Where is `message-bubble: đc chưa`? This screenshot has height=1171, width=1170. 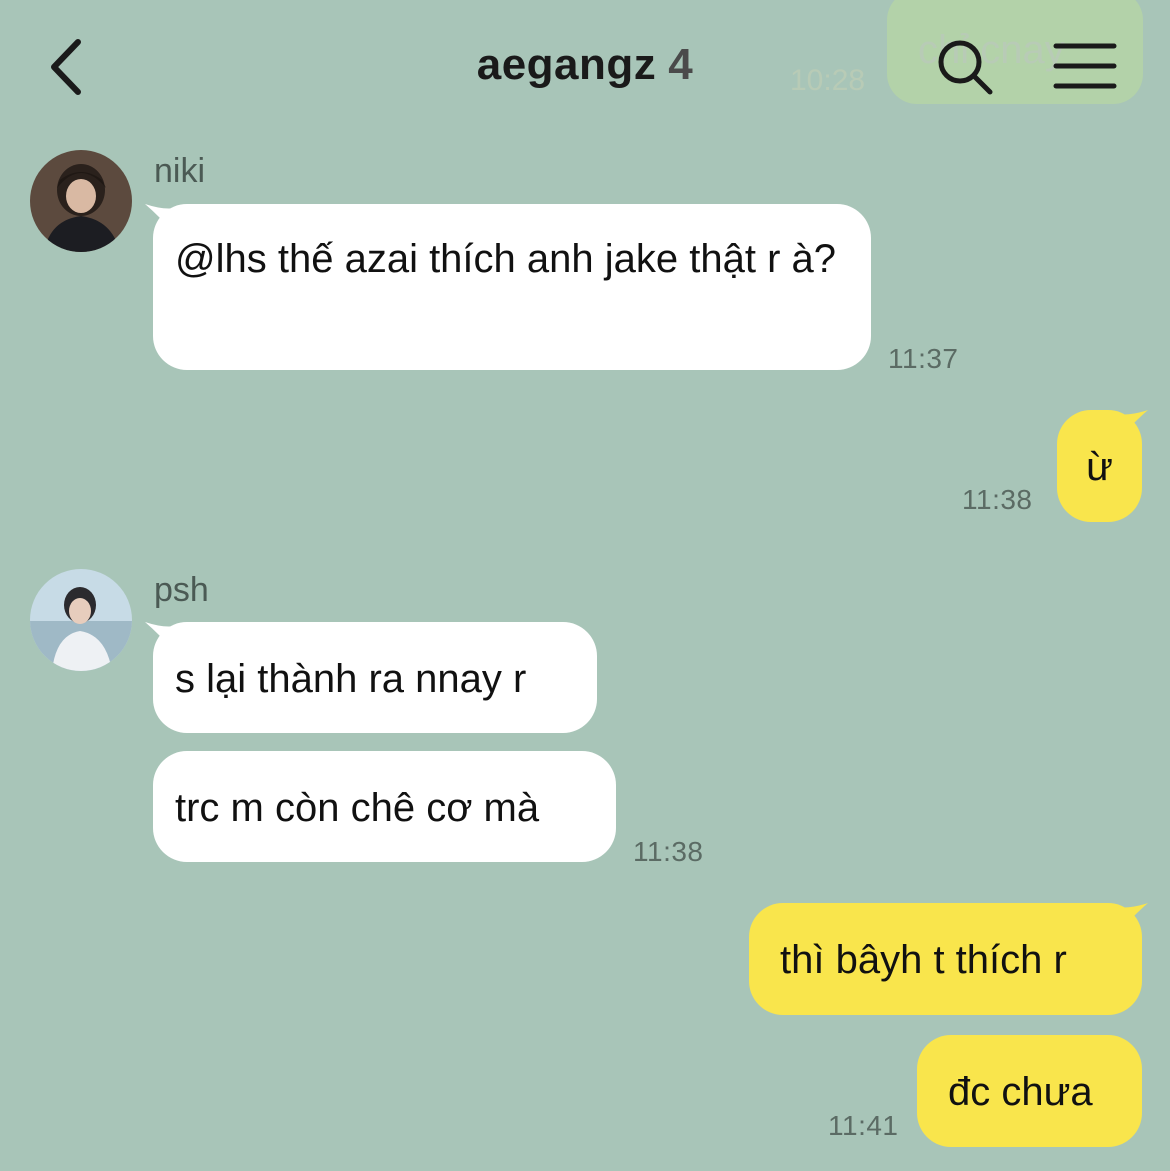 message-bubble: đc chưa is located at coordinates (1029, 1091).